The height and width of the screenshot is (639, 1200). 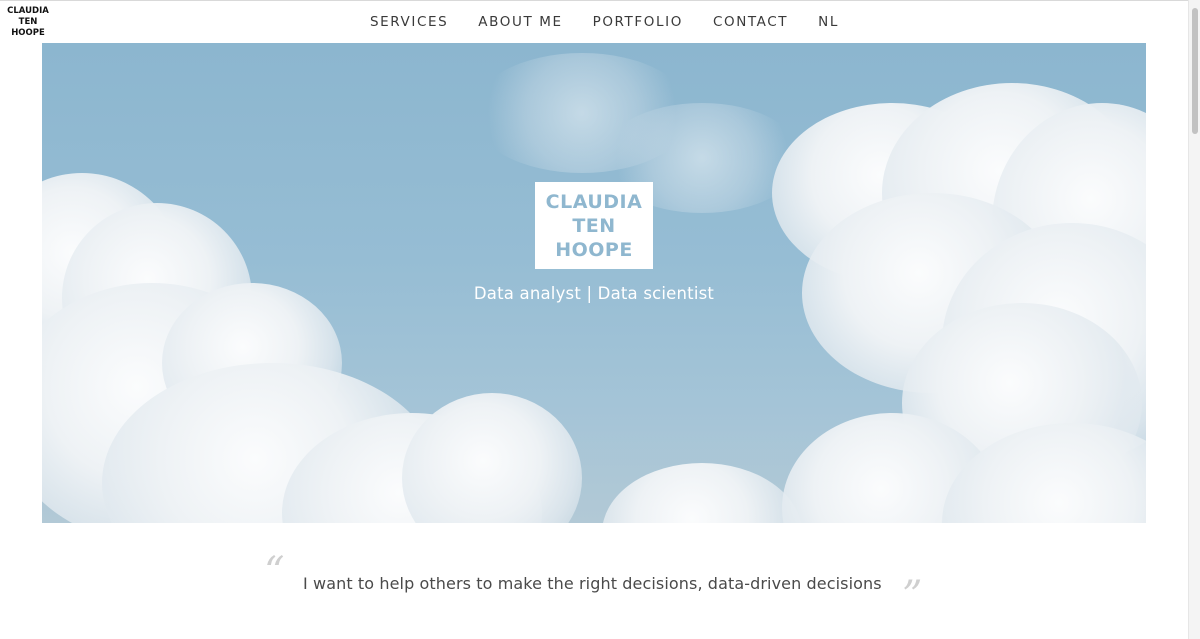 What do you see at coordinates (274, 572) in the screenshot?
I see `quote-open-mark: “` at bounding box center [274, 572].